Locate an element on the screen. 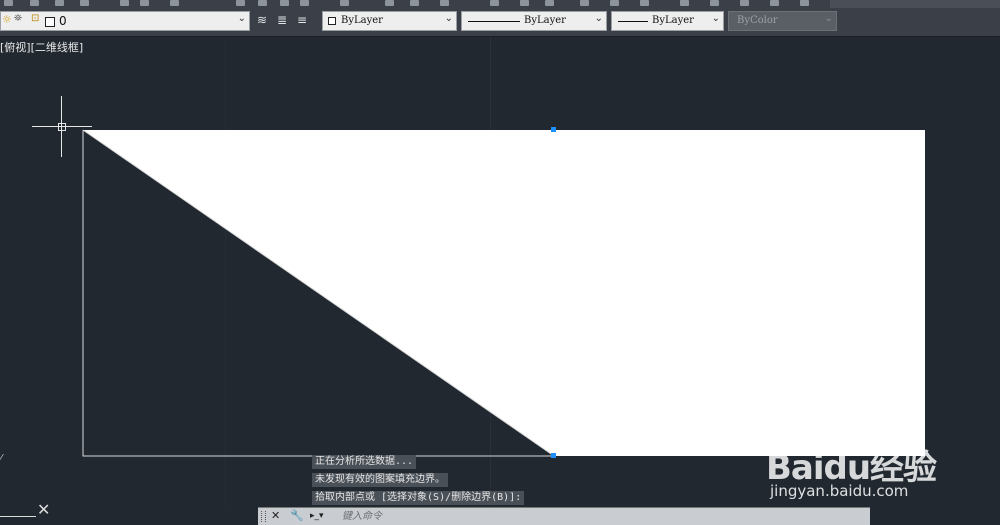 The height and width of the screenshot is (525, 1000). watermark-url: jingyan.baidu.com is located at coordinates (839, 491).